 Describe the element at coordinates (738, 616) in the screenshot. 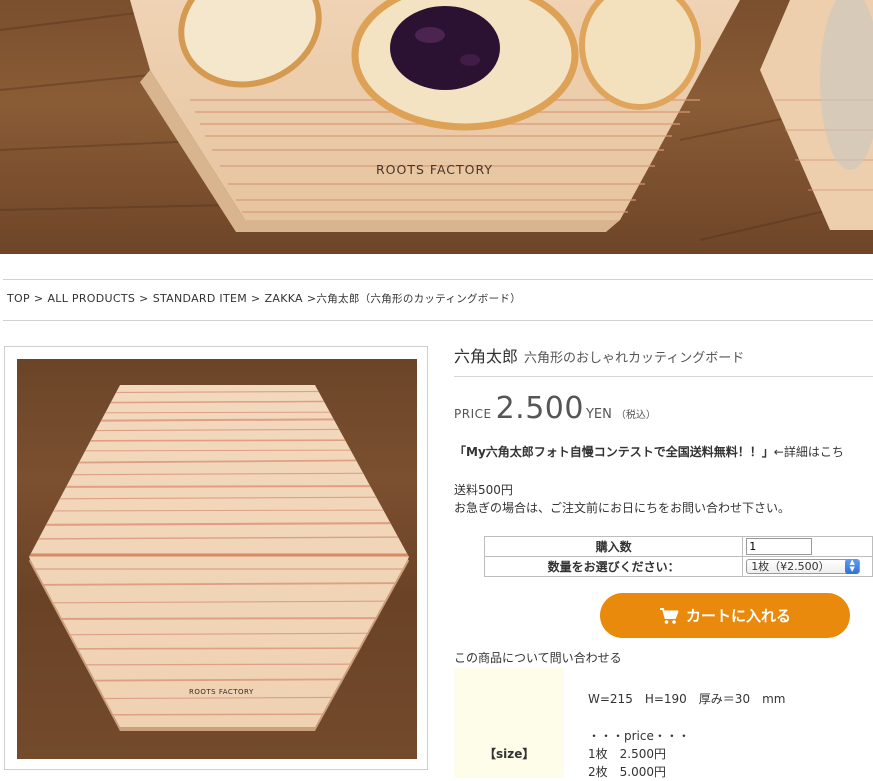

I see `add-to-cart-label: カートに入れる` at that location.